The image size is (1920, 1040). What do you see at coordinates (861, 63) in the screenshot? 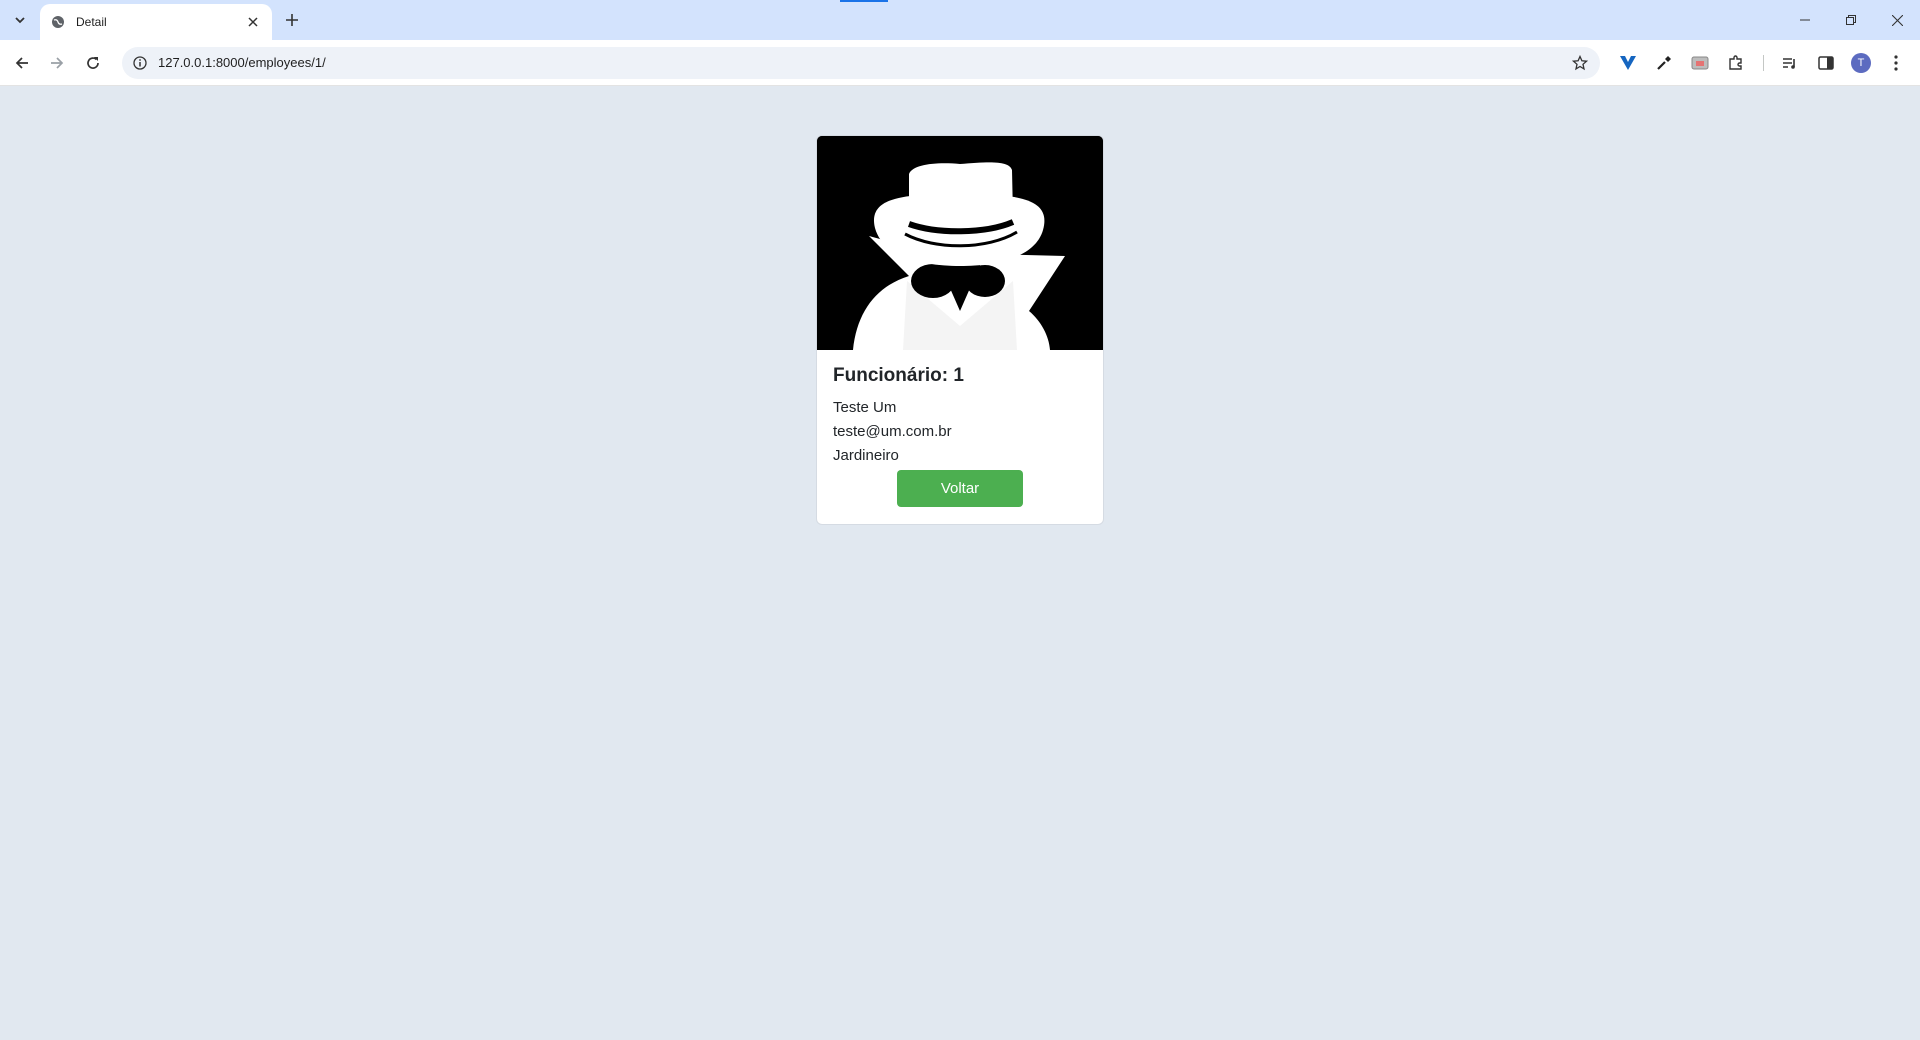
I see `address-bar: 127.0.0.1:8000/employees/1/` at bounding box center [861, 63].